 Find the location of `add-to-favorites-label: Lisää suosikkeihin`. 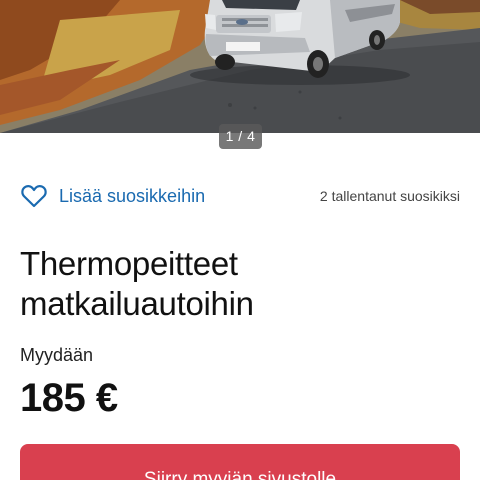

add-to-favorites-label: Lisää suosikkeihin is located at coordinates (132, 195).